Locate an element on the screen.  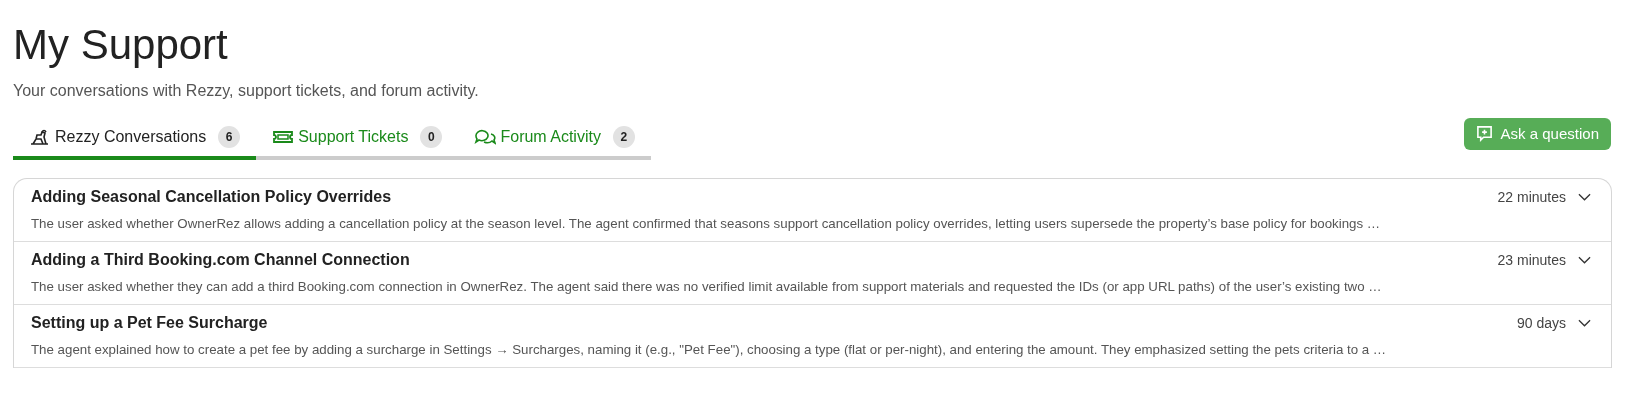
add-comment-icon is located at coordinates (1484, 134).